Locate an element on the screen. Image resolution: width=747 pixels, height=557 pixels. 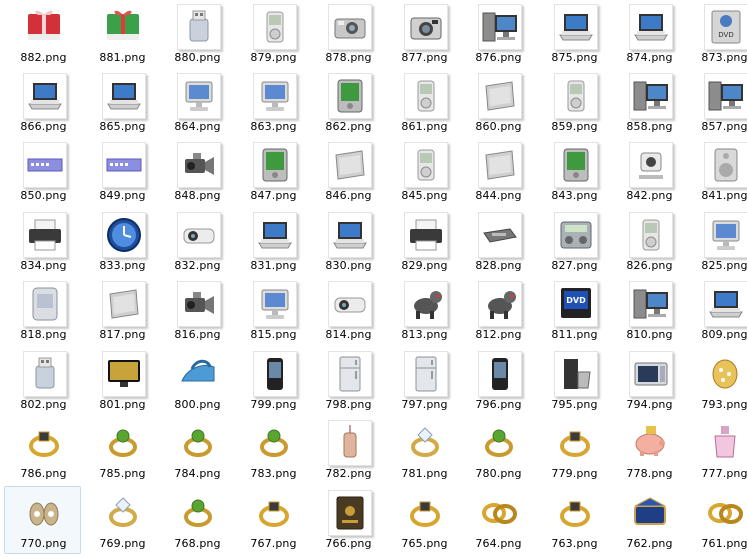
file-name: 825.png is located at coordinates (724, 265).